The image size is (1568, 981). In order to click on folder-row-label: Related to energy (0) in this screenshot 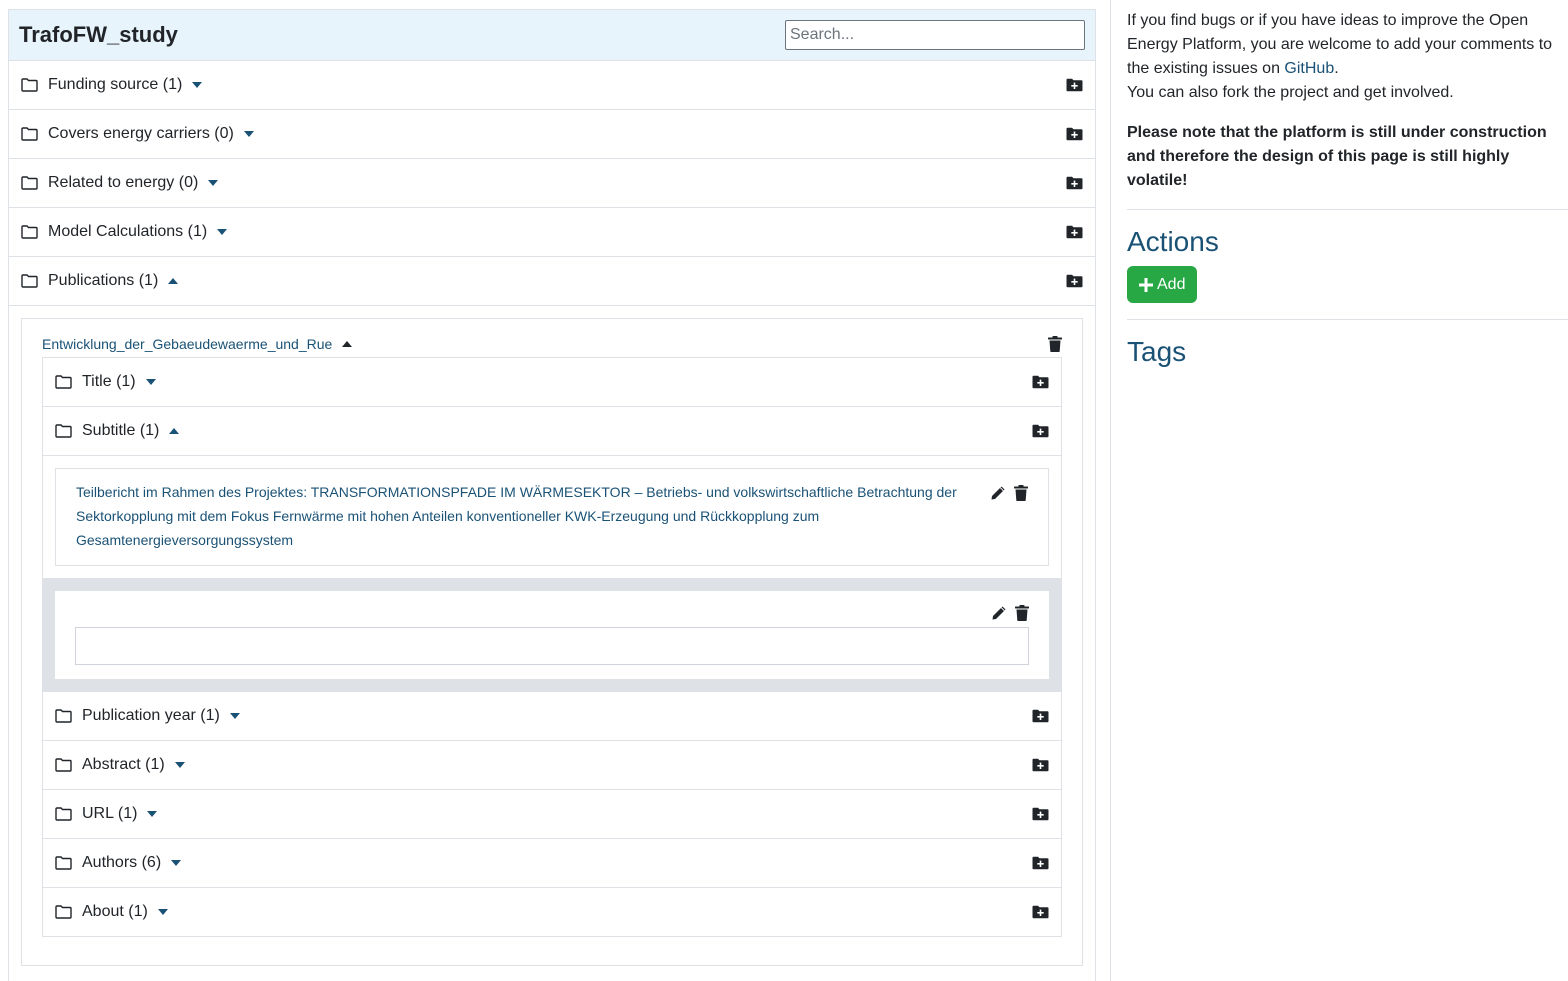, I will do `click(123, 182)`.